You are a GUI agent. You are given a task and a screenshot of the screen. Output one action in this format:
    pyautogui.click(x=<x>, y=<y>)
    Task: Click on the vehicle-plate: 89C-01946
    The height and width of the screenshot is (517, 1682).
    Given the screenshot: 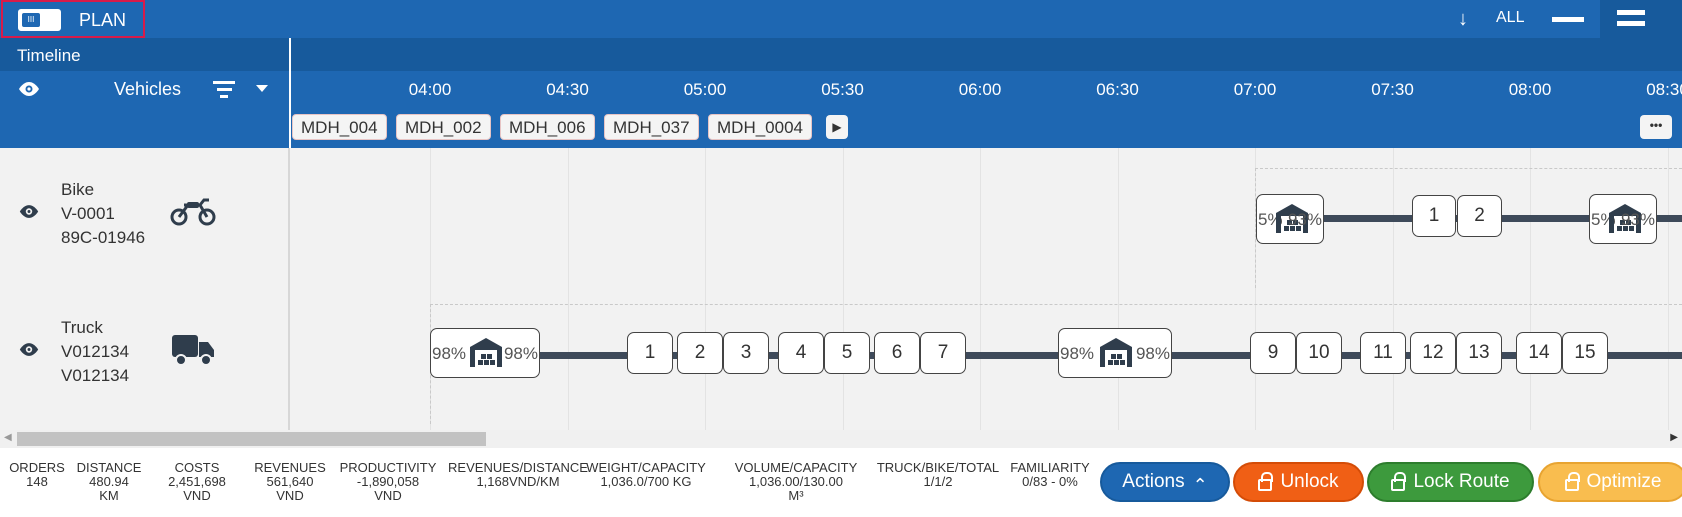 What is the action you would take?
    pyautogui.click(x=103, y=237)
    